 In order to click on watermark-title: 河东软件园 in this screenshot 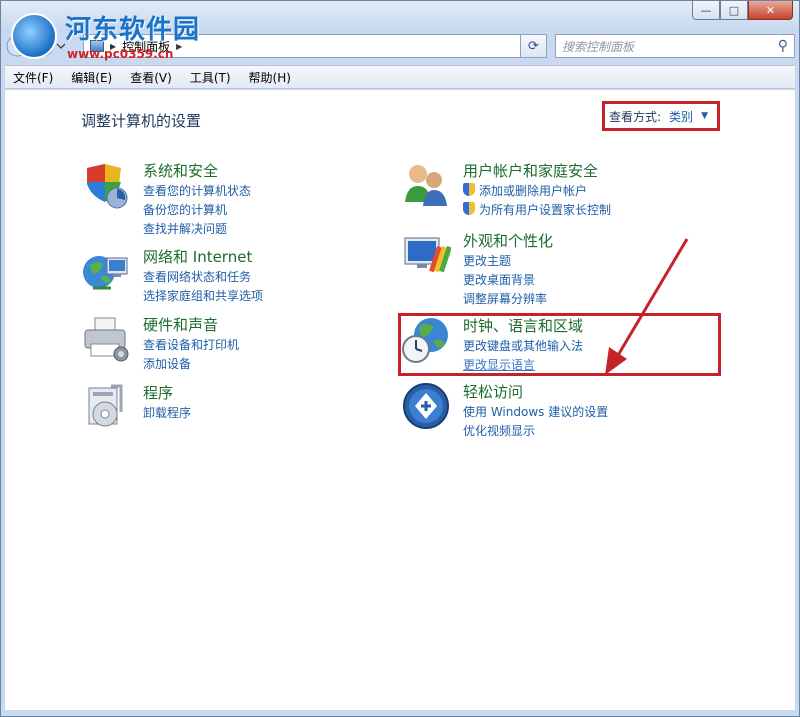, I will do `click(133, 30)`.